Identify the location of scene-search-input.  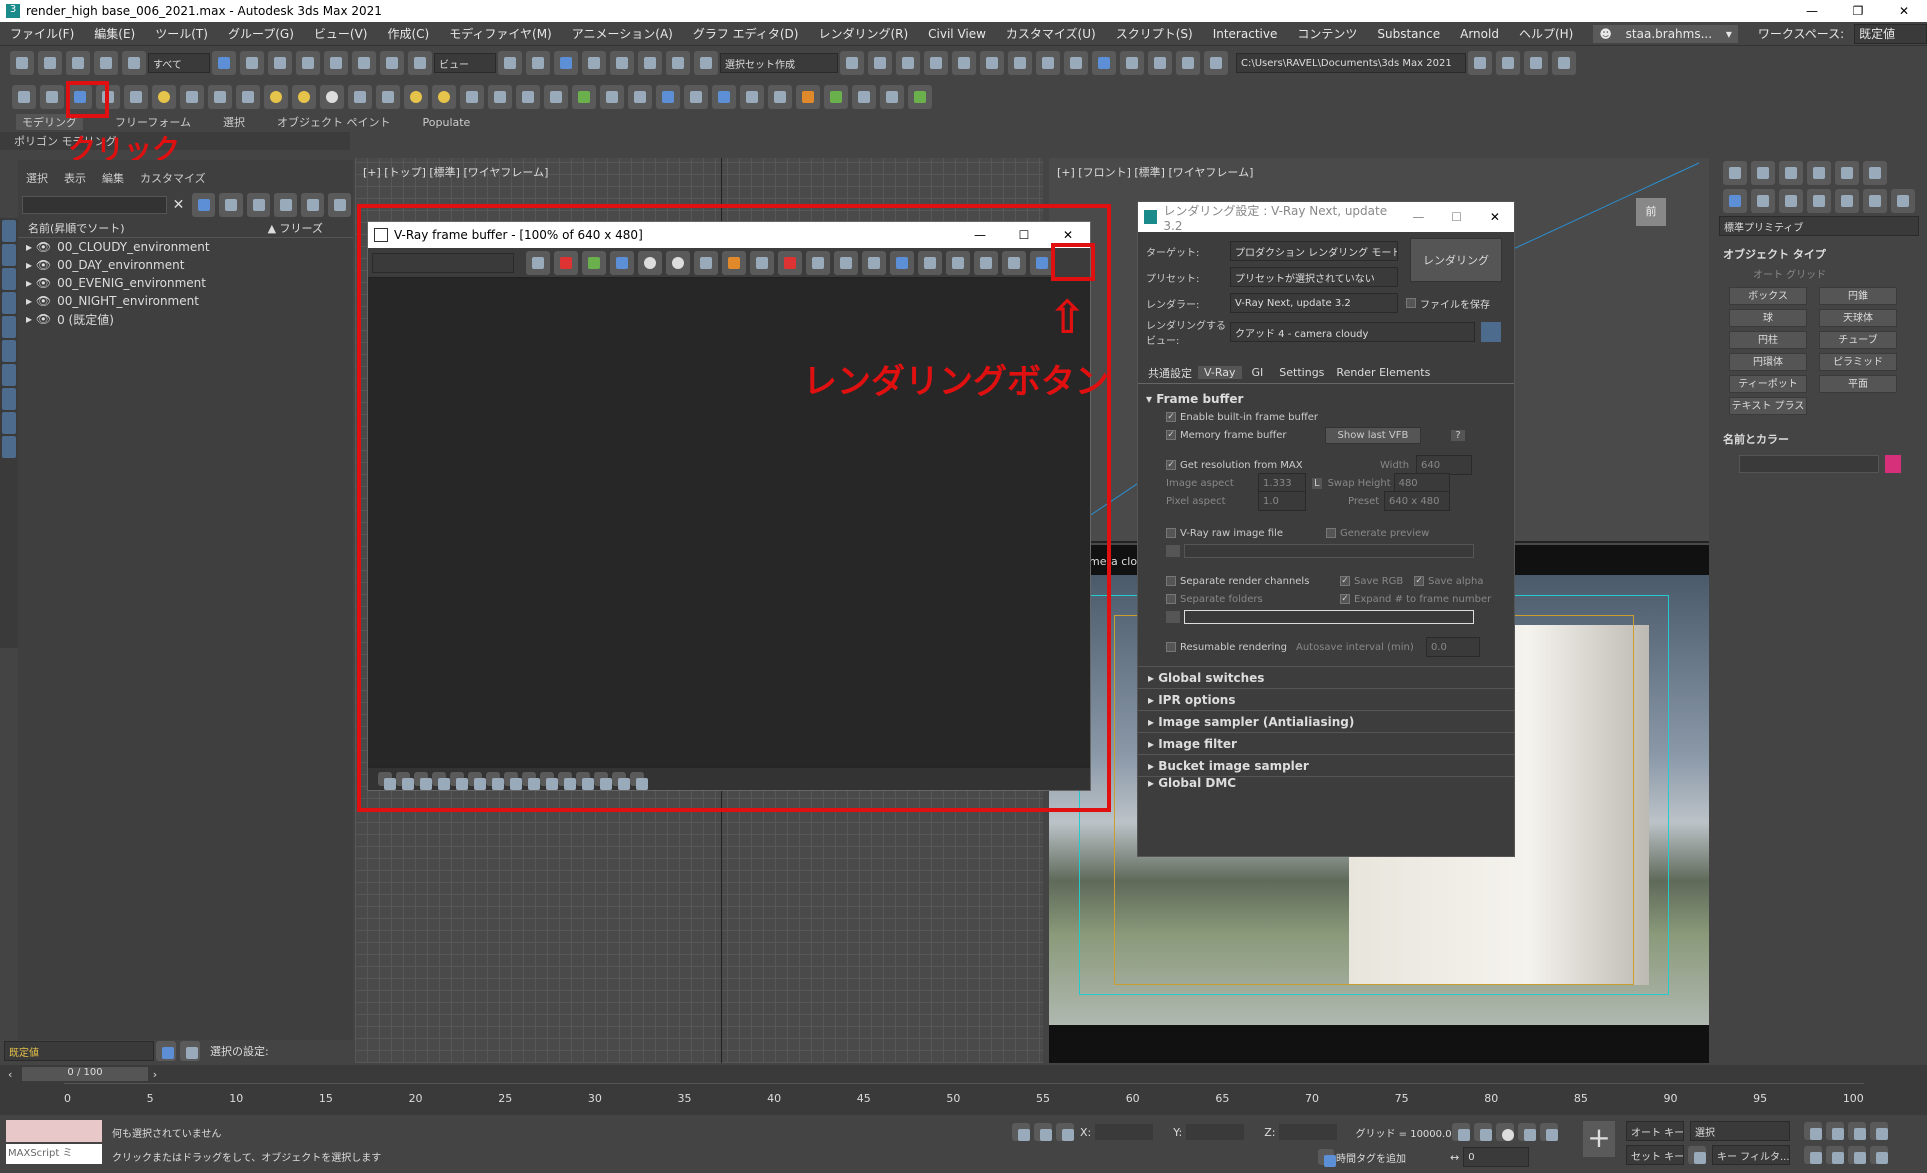
(94, 205).